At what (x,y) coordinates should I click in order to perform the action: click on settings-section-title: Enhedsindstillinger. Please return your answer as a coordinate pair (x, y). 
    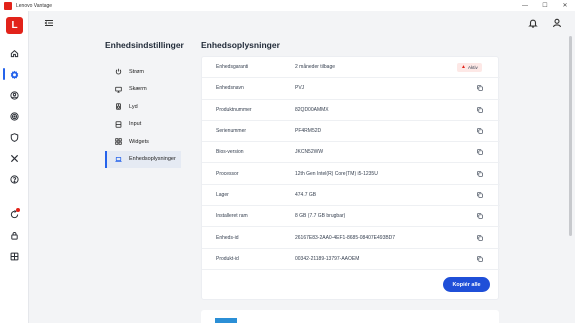
    Looking at the image, I should click on (144, 45).